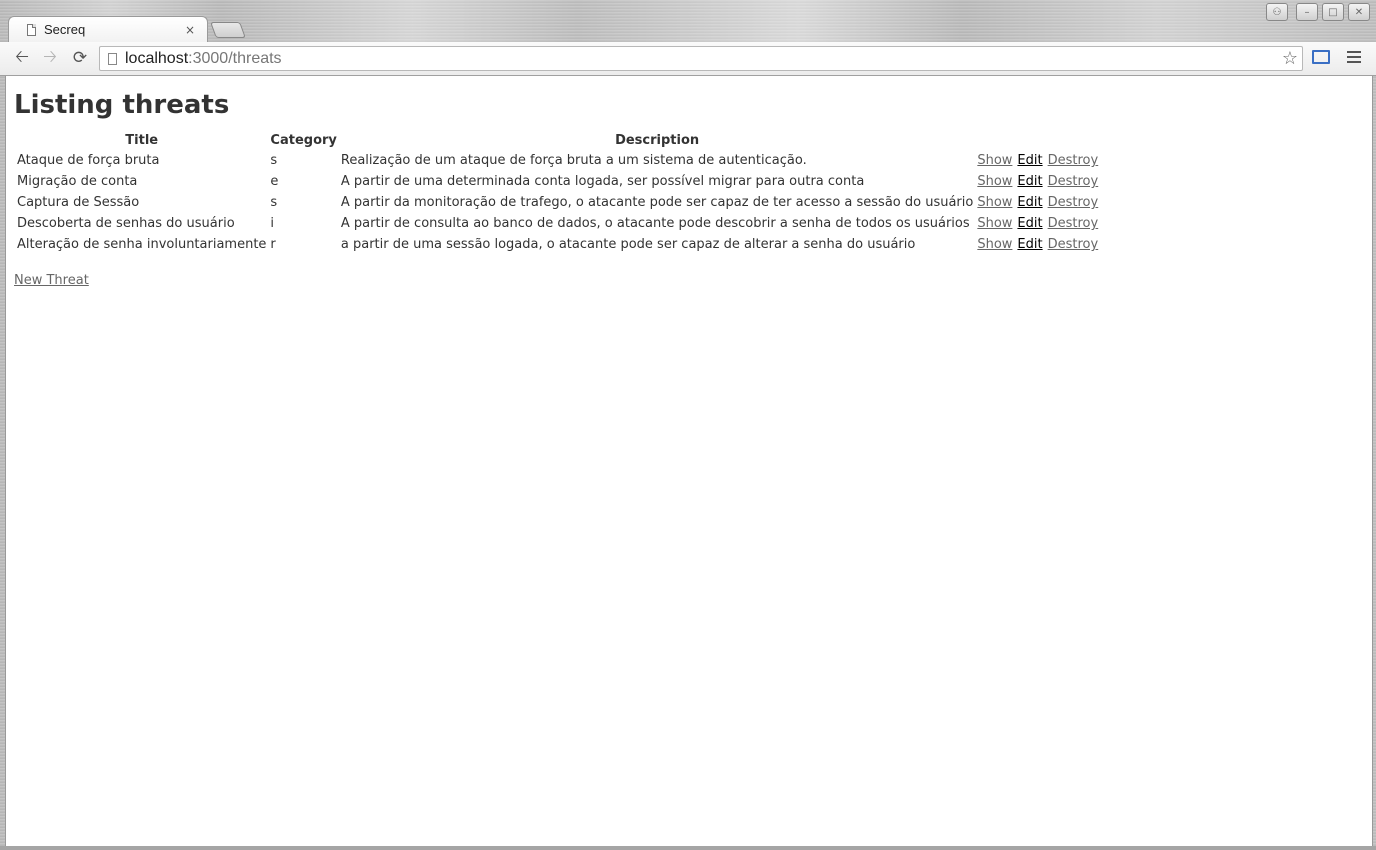 Image resolution: width=1376 pixels, height=850 pixels. Describe the element at coordinates (77, 181) in the screenshot. I see `threat-title: Migração de conta` at that location.